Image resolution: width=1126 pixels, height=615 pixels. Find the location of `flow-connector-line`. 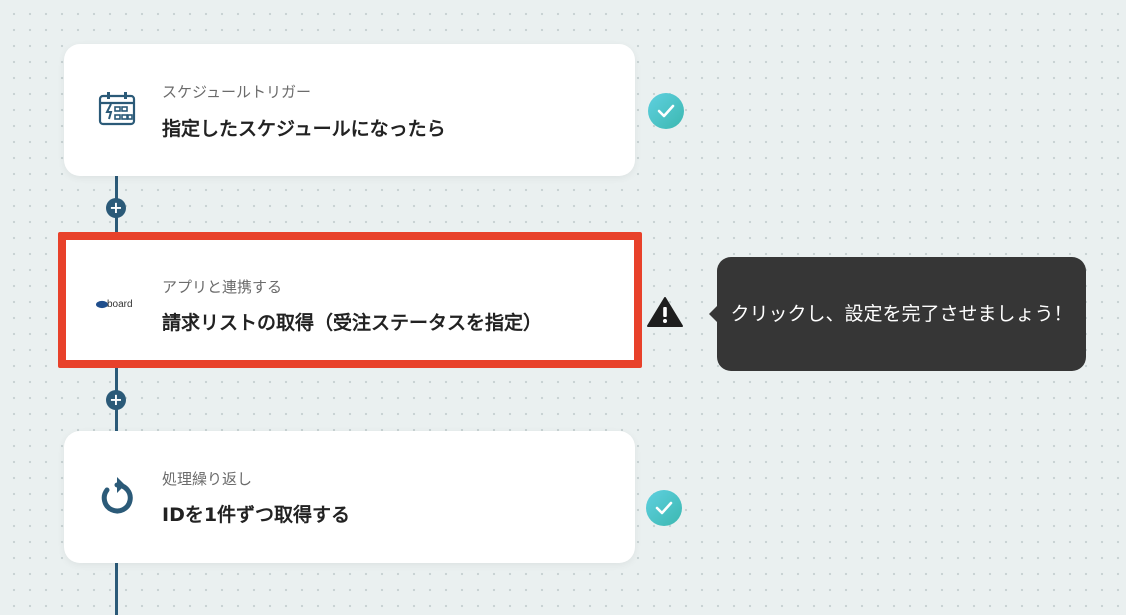

flow-connector-line is located at coordinates (116, 588).